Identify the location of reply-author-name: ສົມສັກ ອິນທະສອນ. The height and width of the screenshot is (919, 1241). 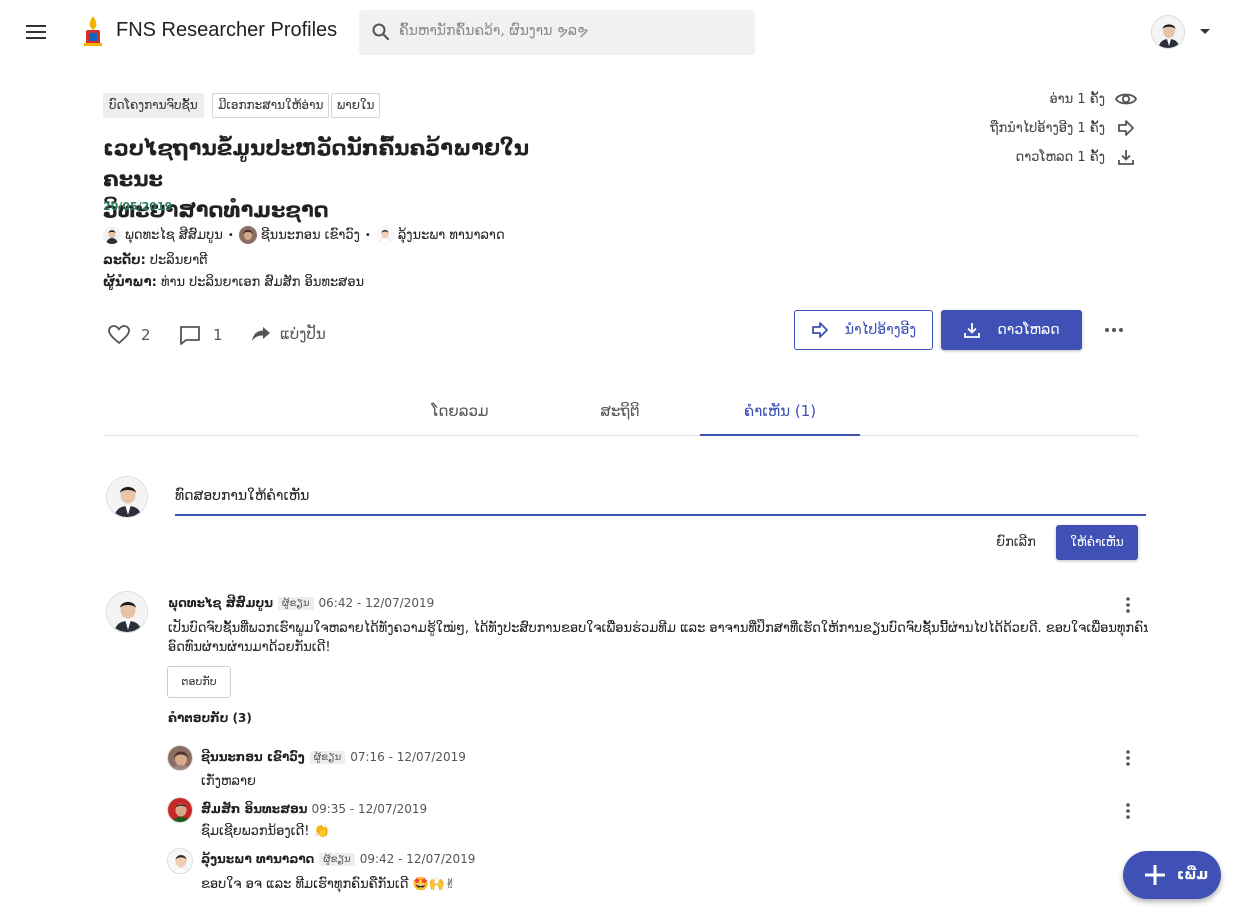
(254, 809).